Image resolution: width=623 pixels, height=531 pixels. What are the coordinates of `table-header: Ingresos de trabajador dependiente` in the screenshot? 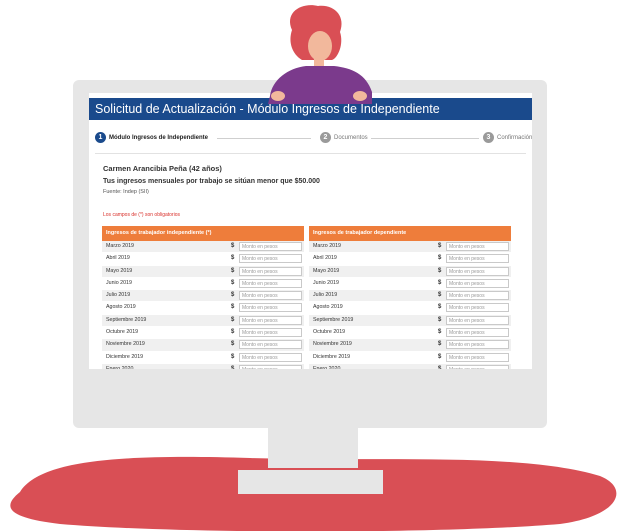 It's located at (410, 233).